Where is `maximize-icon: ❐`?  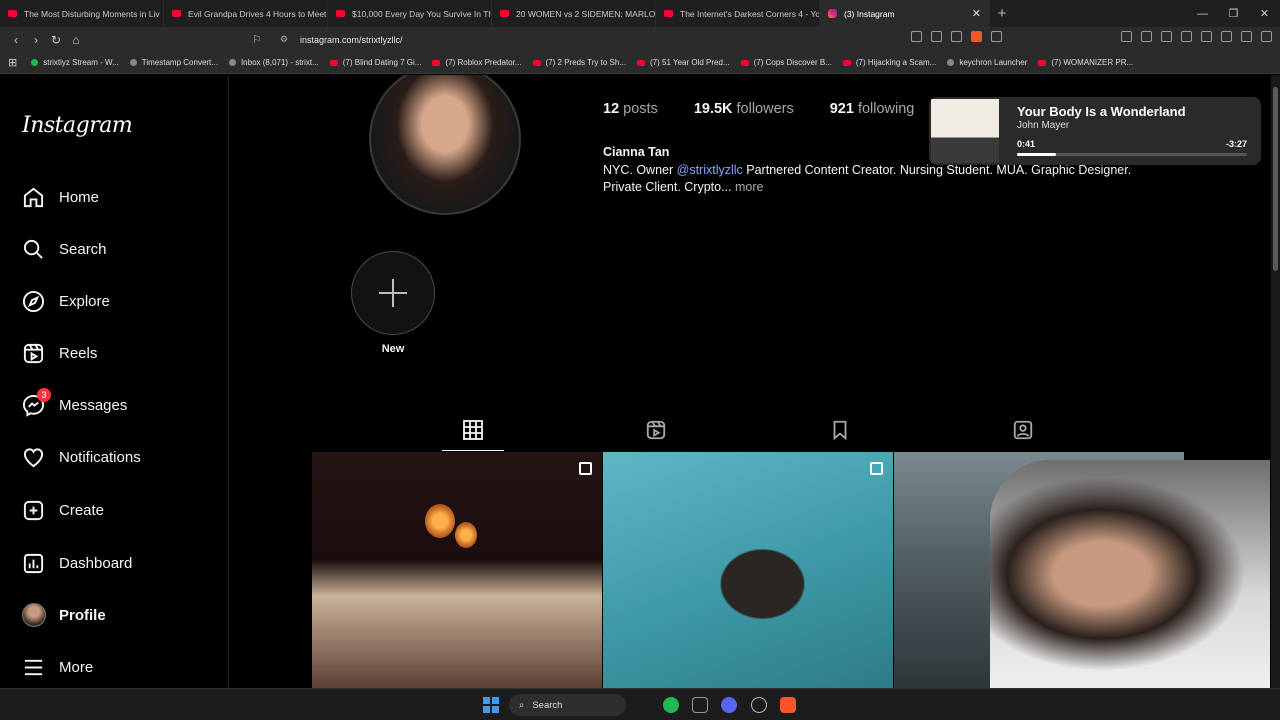 maximize-icon: ❐ is located at coordinates (1233, 13).